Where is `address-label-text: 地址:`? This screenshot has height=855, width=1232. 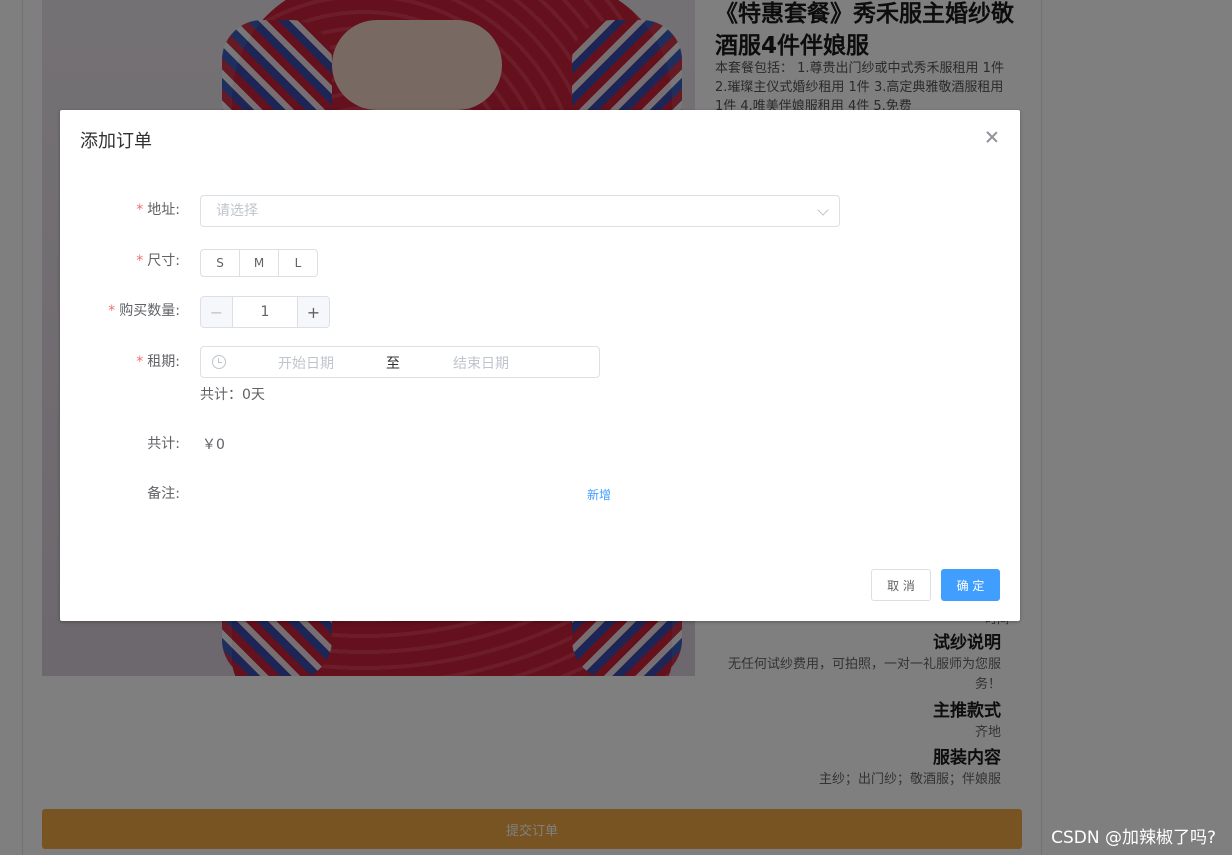
address-label-text: 地址: is located at coordinates (163, 210).